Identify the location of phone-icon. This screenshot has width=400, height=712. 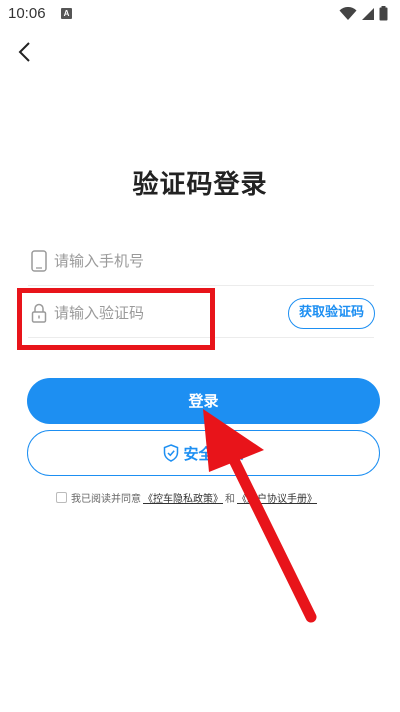
(39, 261).